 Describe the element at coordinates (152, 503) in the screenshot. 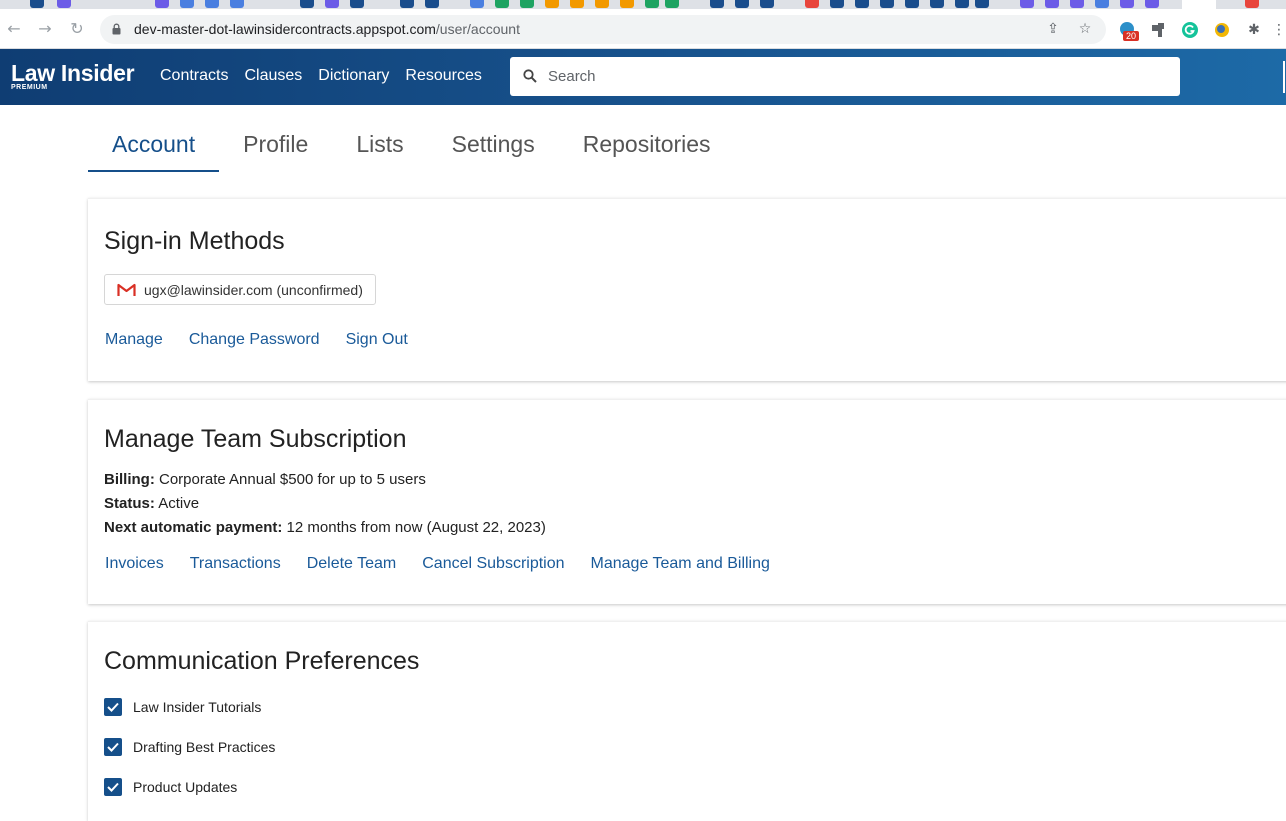

I see `status-row: Status: Active` at that location.